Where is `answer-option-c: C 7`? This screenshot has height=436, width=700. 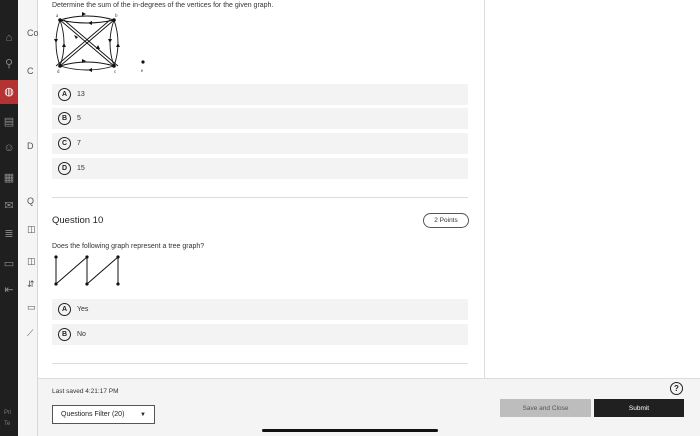 answer-option-c: C 7 is located at coordinates (260, 143).